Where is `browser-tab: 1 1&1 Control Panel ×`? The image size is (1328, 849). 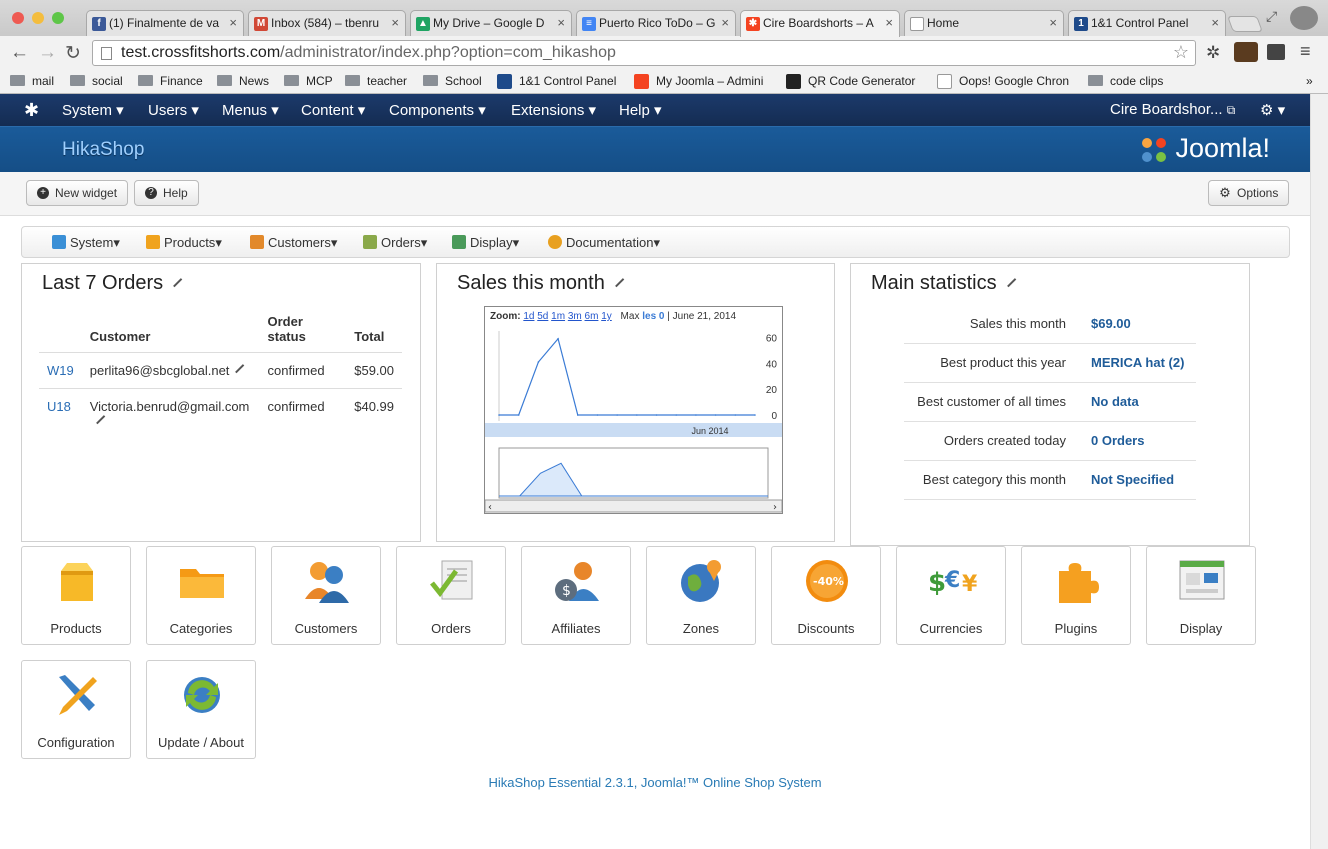
browser-tab: 1 1&1 Control Panel × is located at coordinates (1147, 23).